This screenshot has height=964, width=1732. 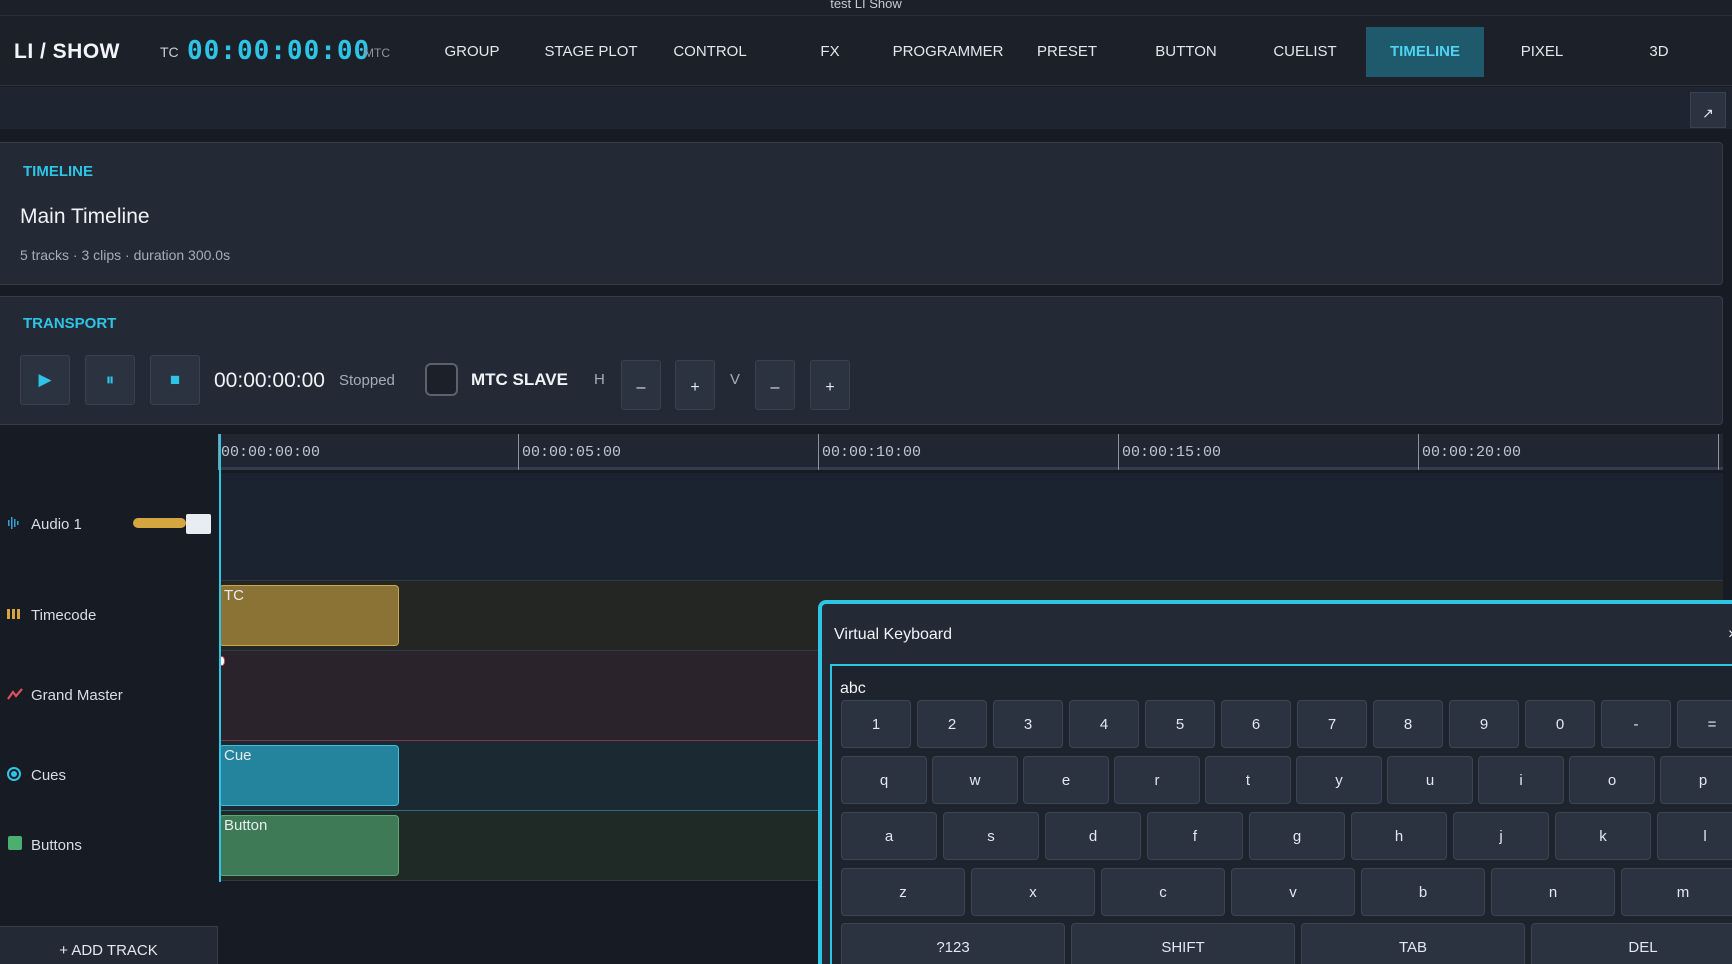 I want to click on key-h: h, so click(x=1399, y=836).